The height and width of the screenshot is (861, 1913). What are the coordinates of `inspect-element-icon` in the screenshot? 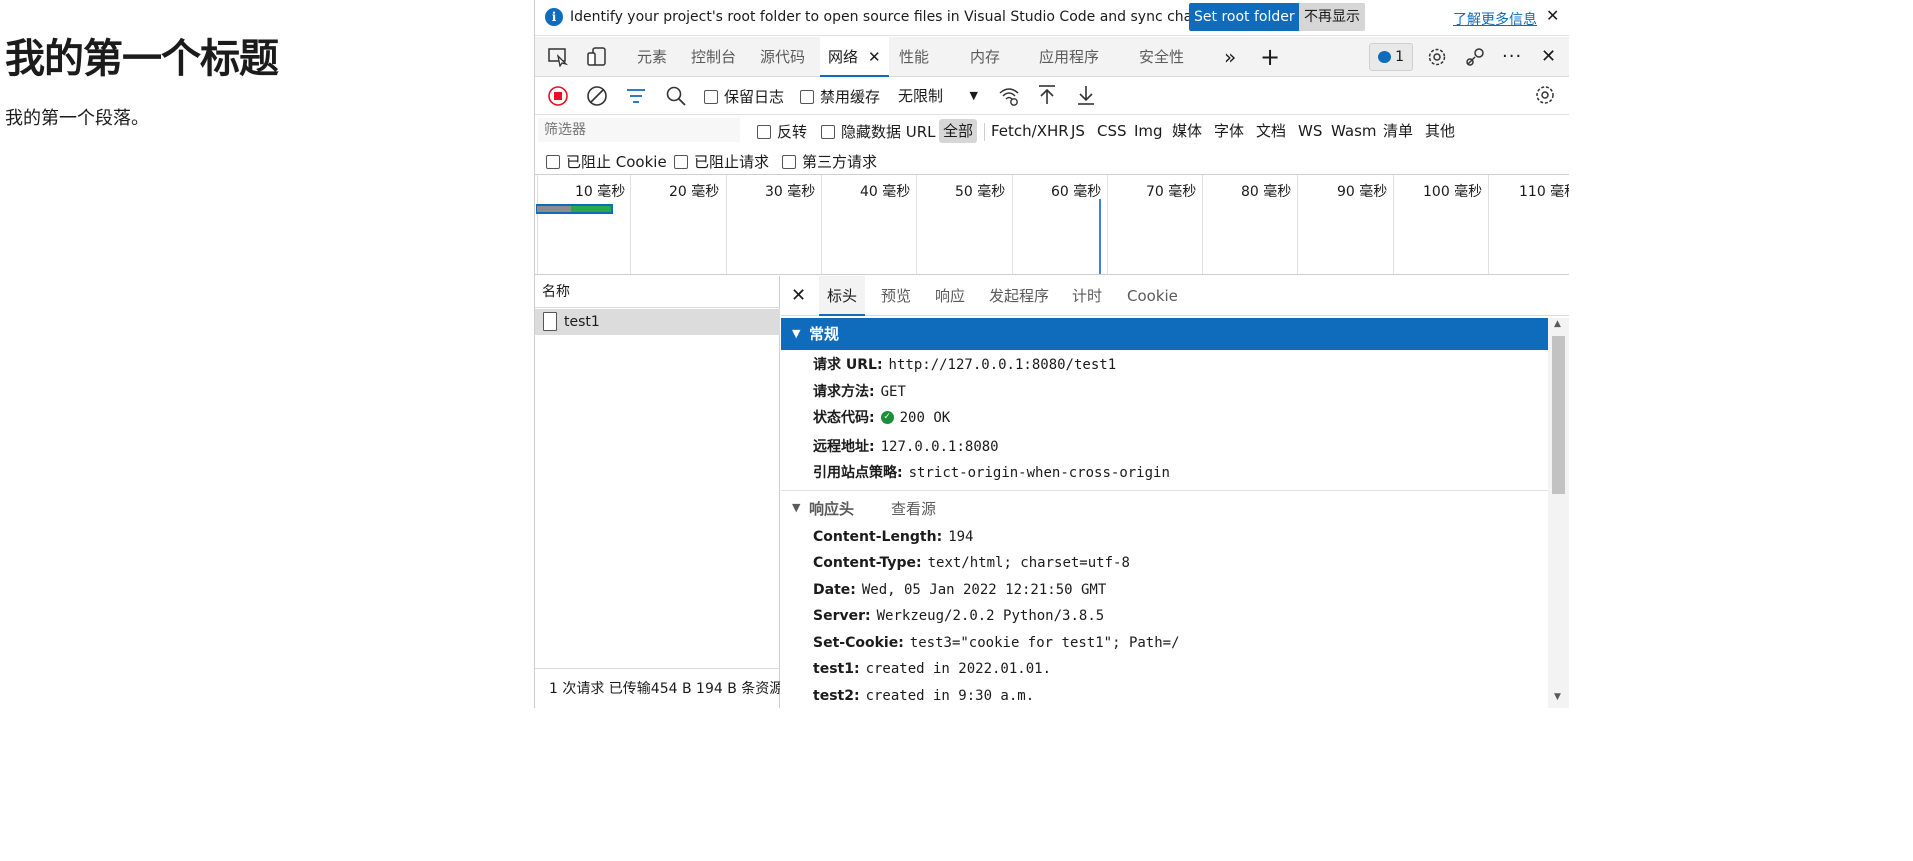 It's located at (558, 57).